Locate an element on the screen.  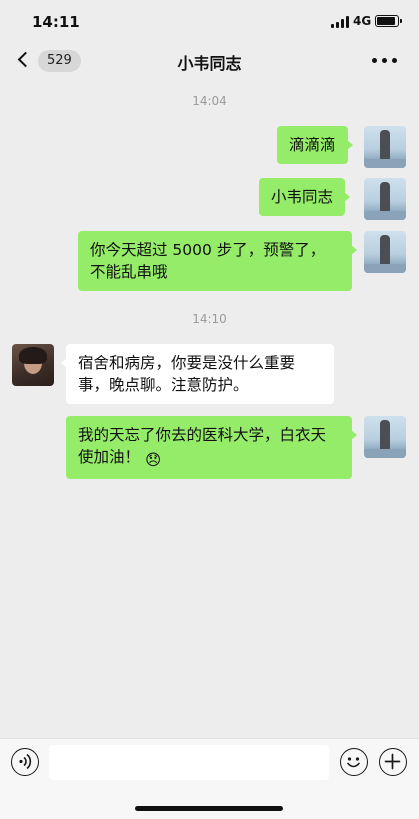
chat-header: 529 小韦同志 is located at coordinates (209, 62).